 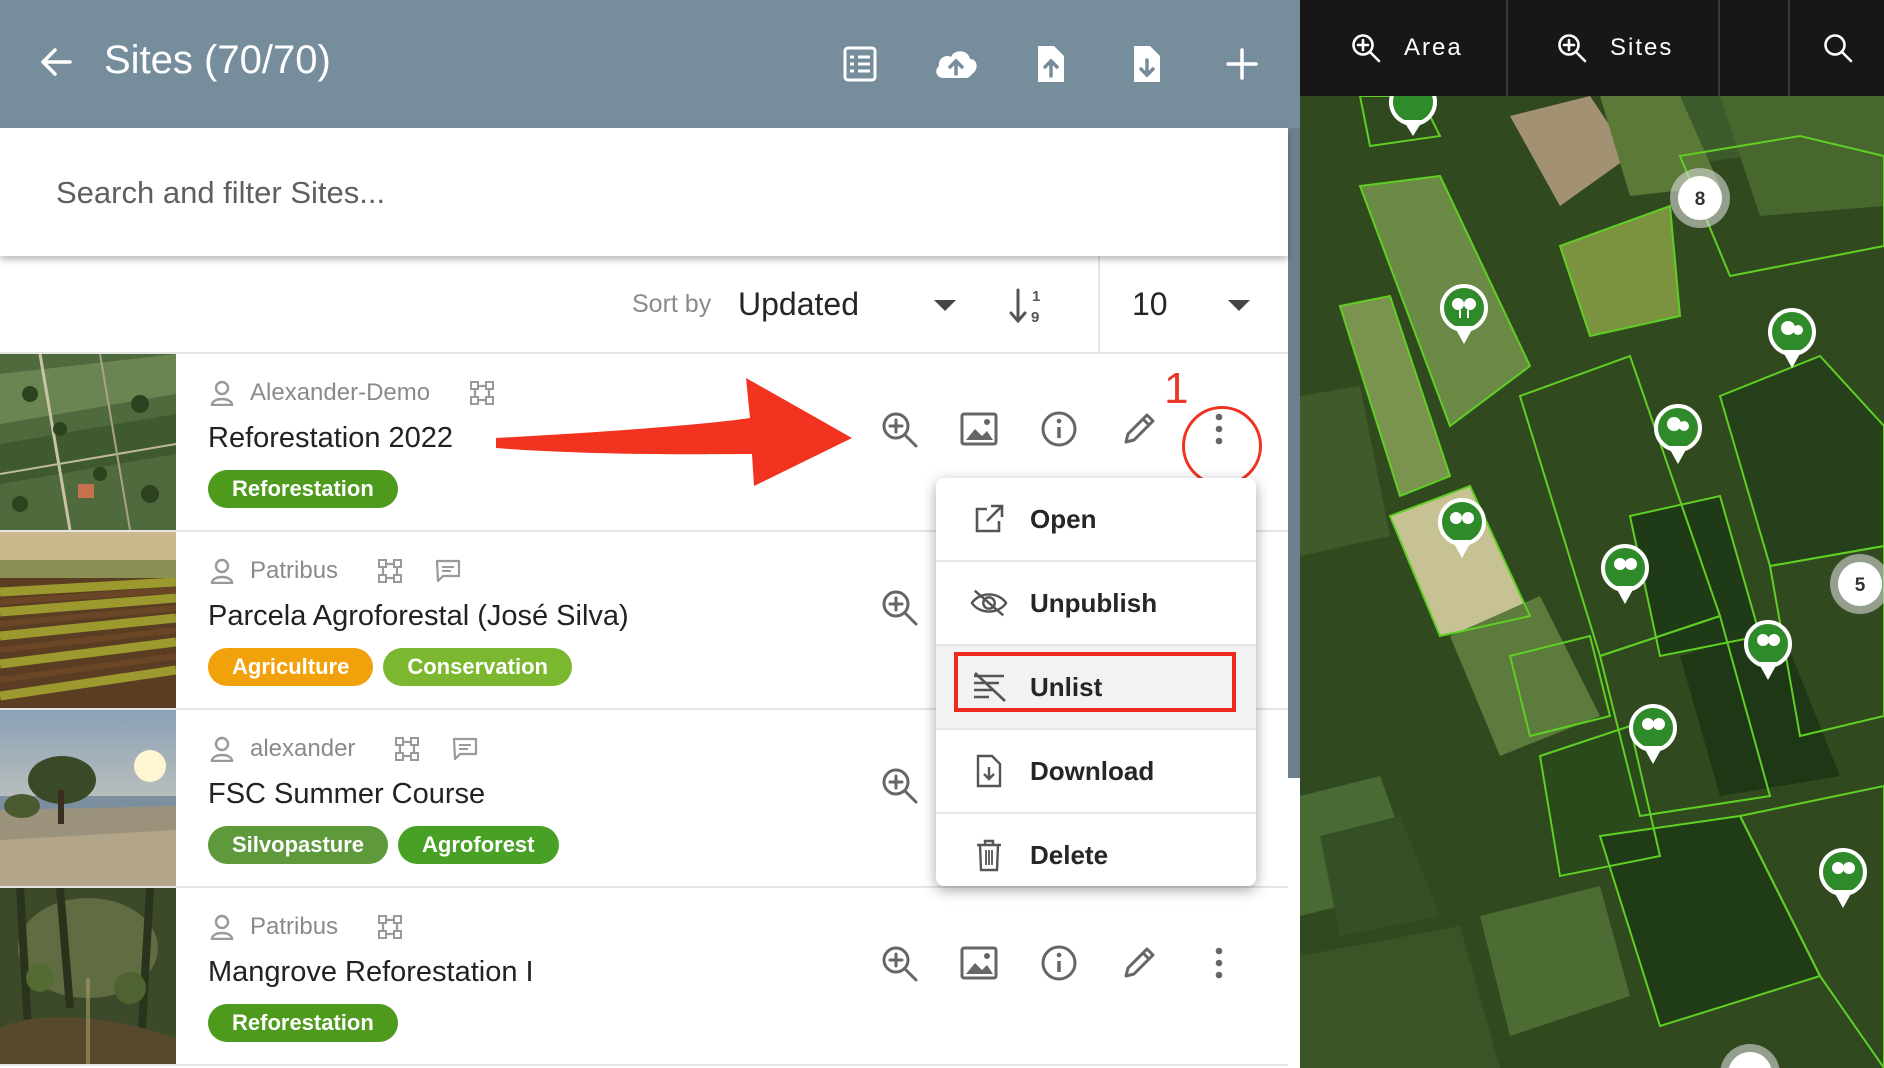 I want to click on pencil-icon, so click(x=1139, y=962).